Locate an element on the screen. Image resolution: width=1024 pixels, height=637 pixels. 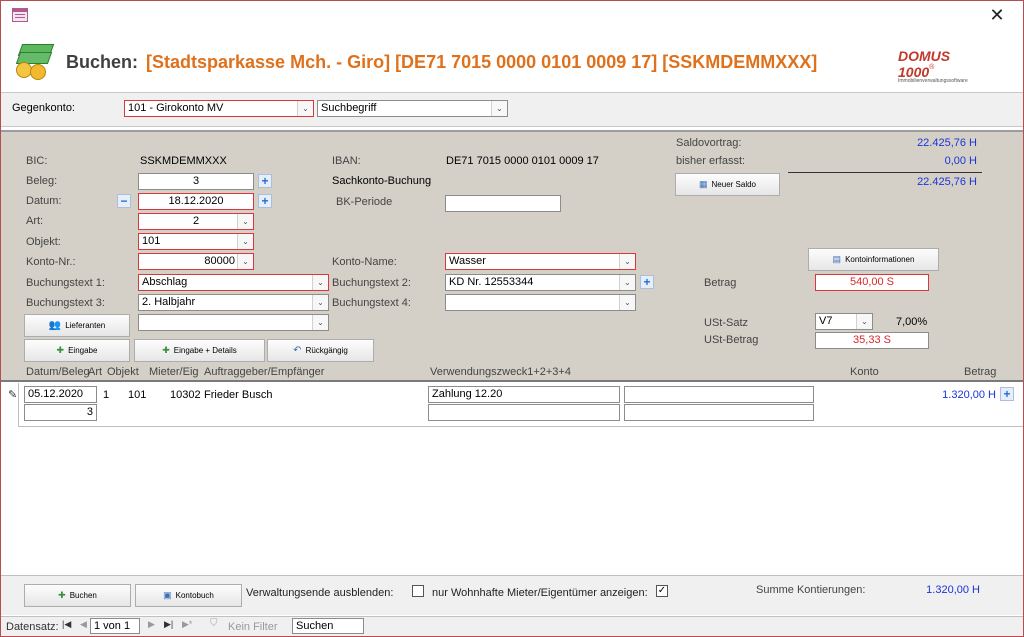
saldo-total: 22.425,76 H is located at coordinates (947, 182).